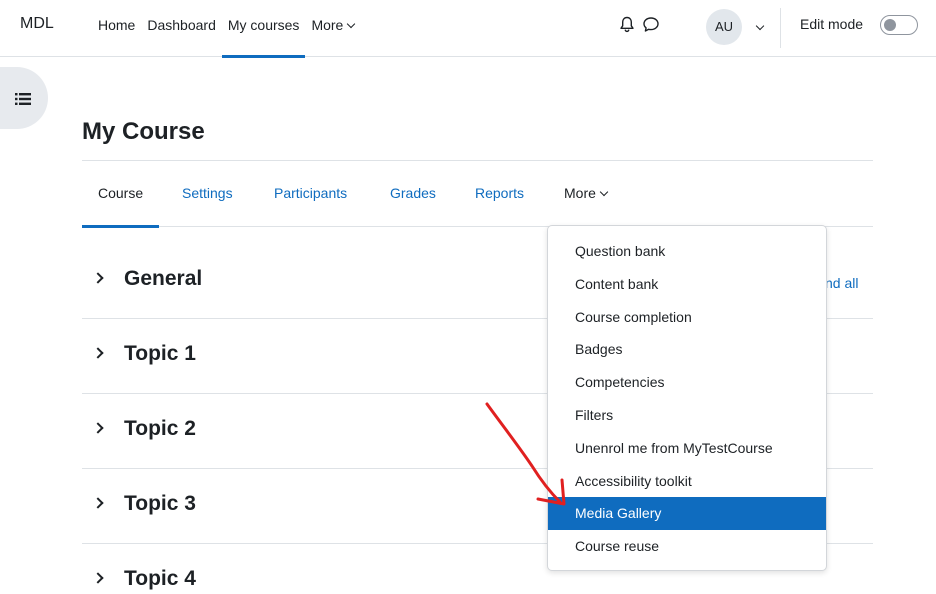 This screenshot has width=936, height=594. I want to click on edit-mode-toggle, so click(899, 25).